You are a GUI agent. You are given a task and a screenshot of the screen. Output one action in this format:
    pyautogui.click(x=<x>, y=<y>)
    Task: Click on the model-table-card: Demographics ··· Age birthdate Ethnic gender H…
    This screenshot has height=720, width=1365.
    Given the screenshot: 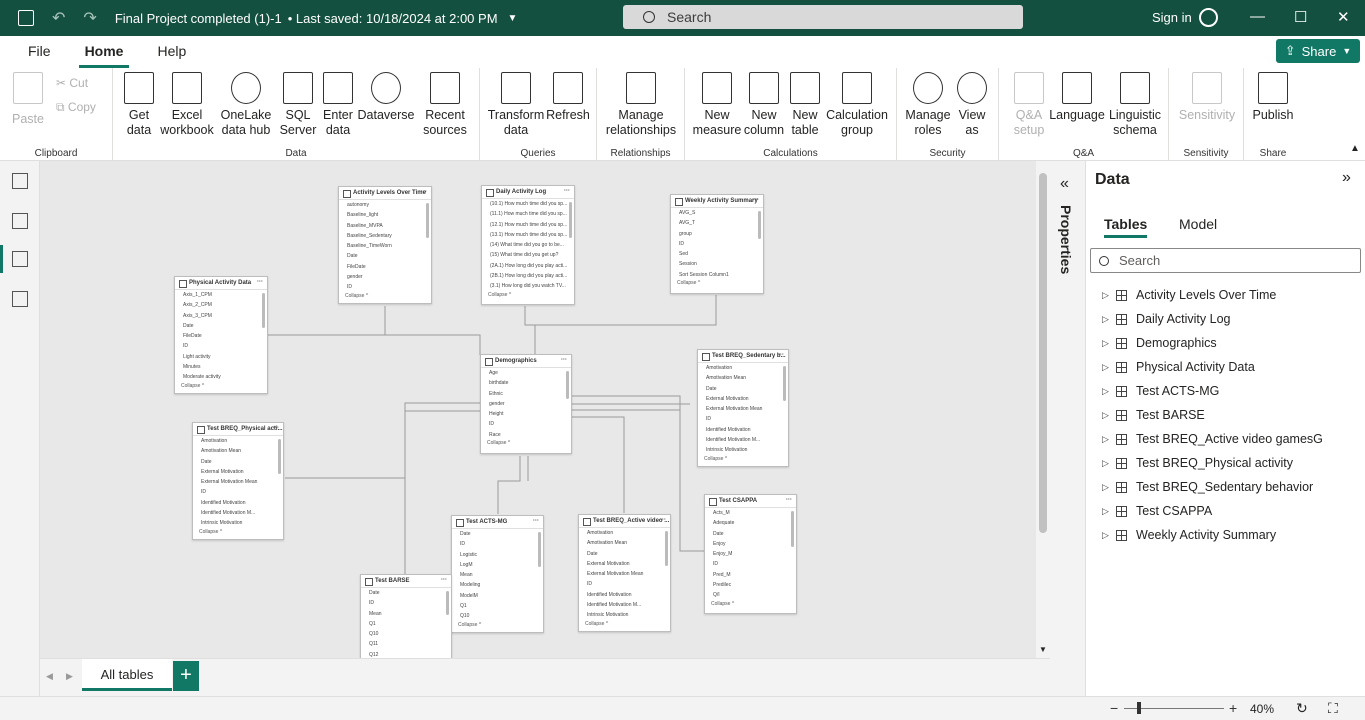 What is the action you would take?
    pyautogui.click(x=526, y=404)
    